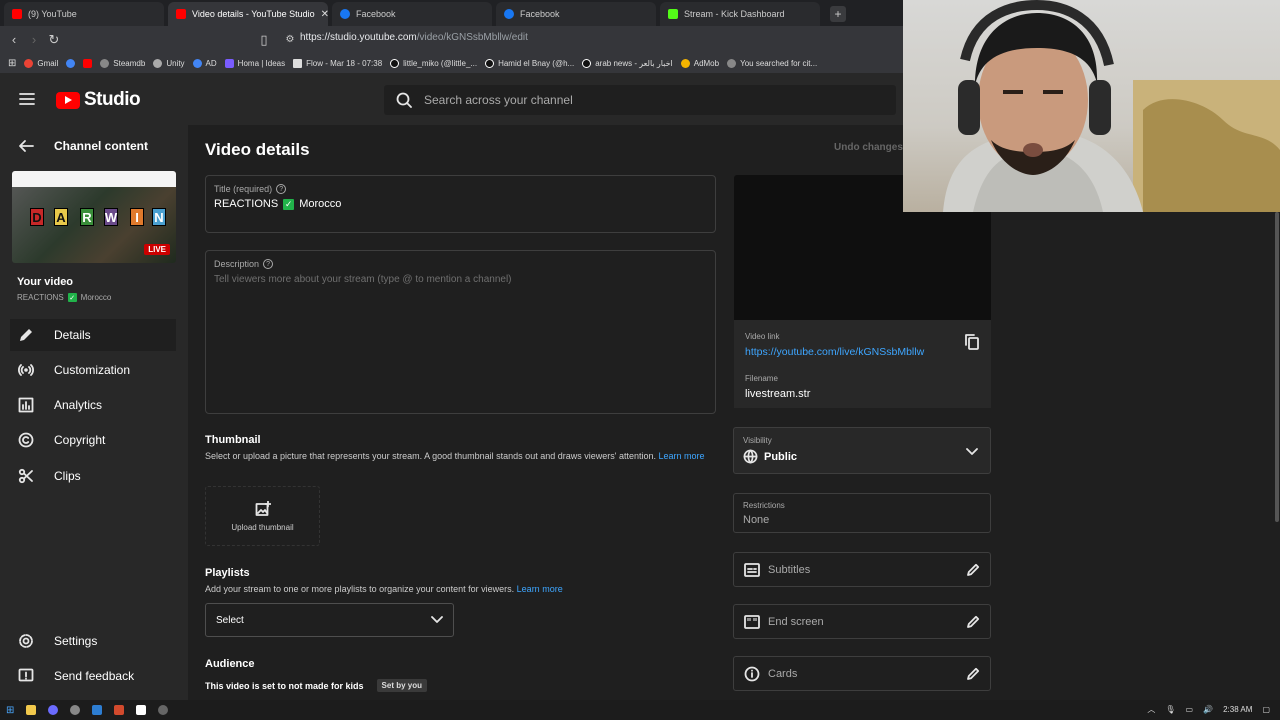 The width and height of the screenshot is (1280, 720). Describe the element at coordinates (45, 282) in the screenshot. I see `your-video-label: Your video` at that location.